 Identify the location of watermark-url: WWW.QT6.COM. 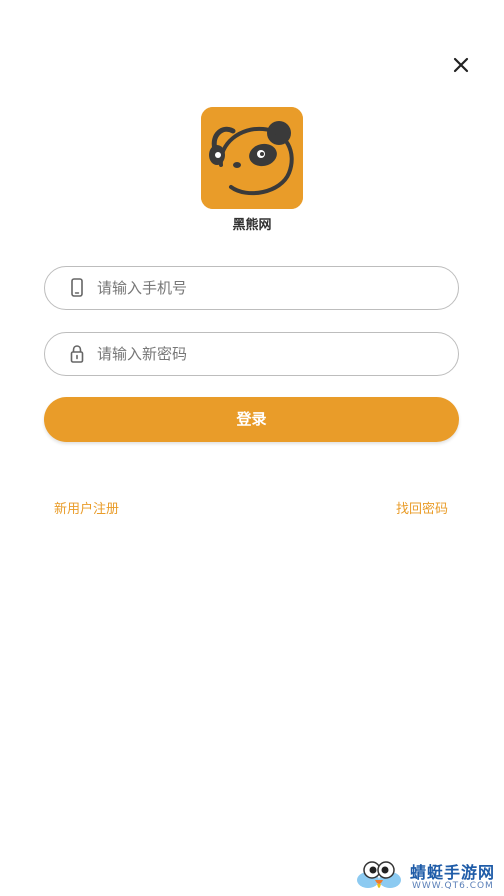
(453, 886).